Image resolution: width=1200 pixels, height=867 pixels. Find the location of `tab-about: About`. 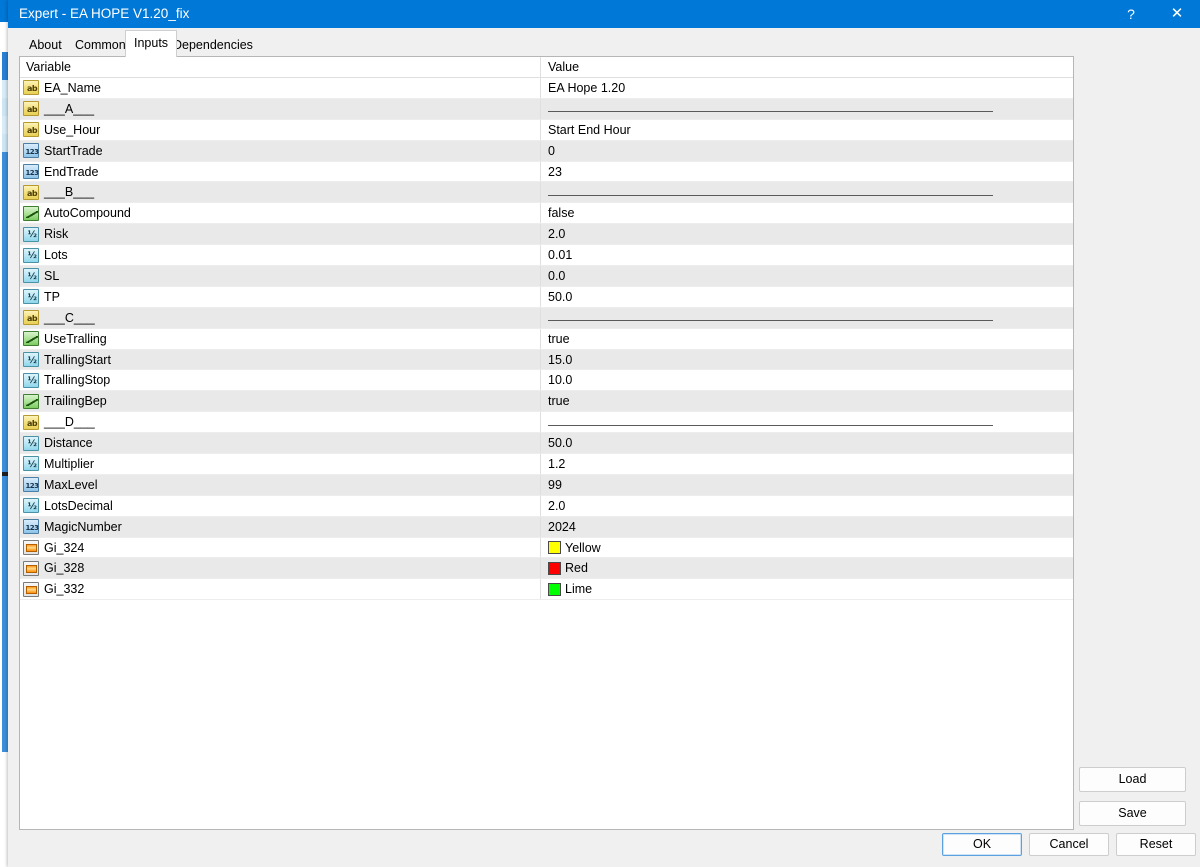

tab-about: About is located at coordinates (45, 45).